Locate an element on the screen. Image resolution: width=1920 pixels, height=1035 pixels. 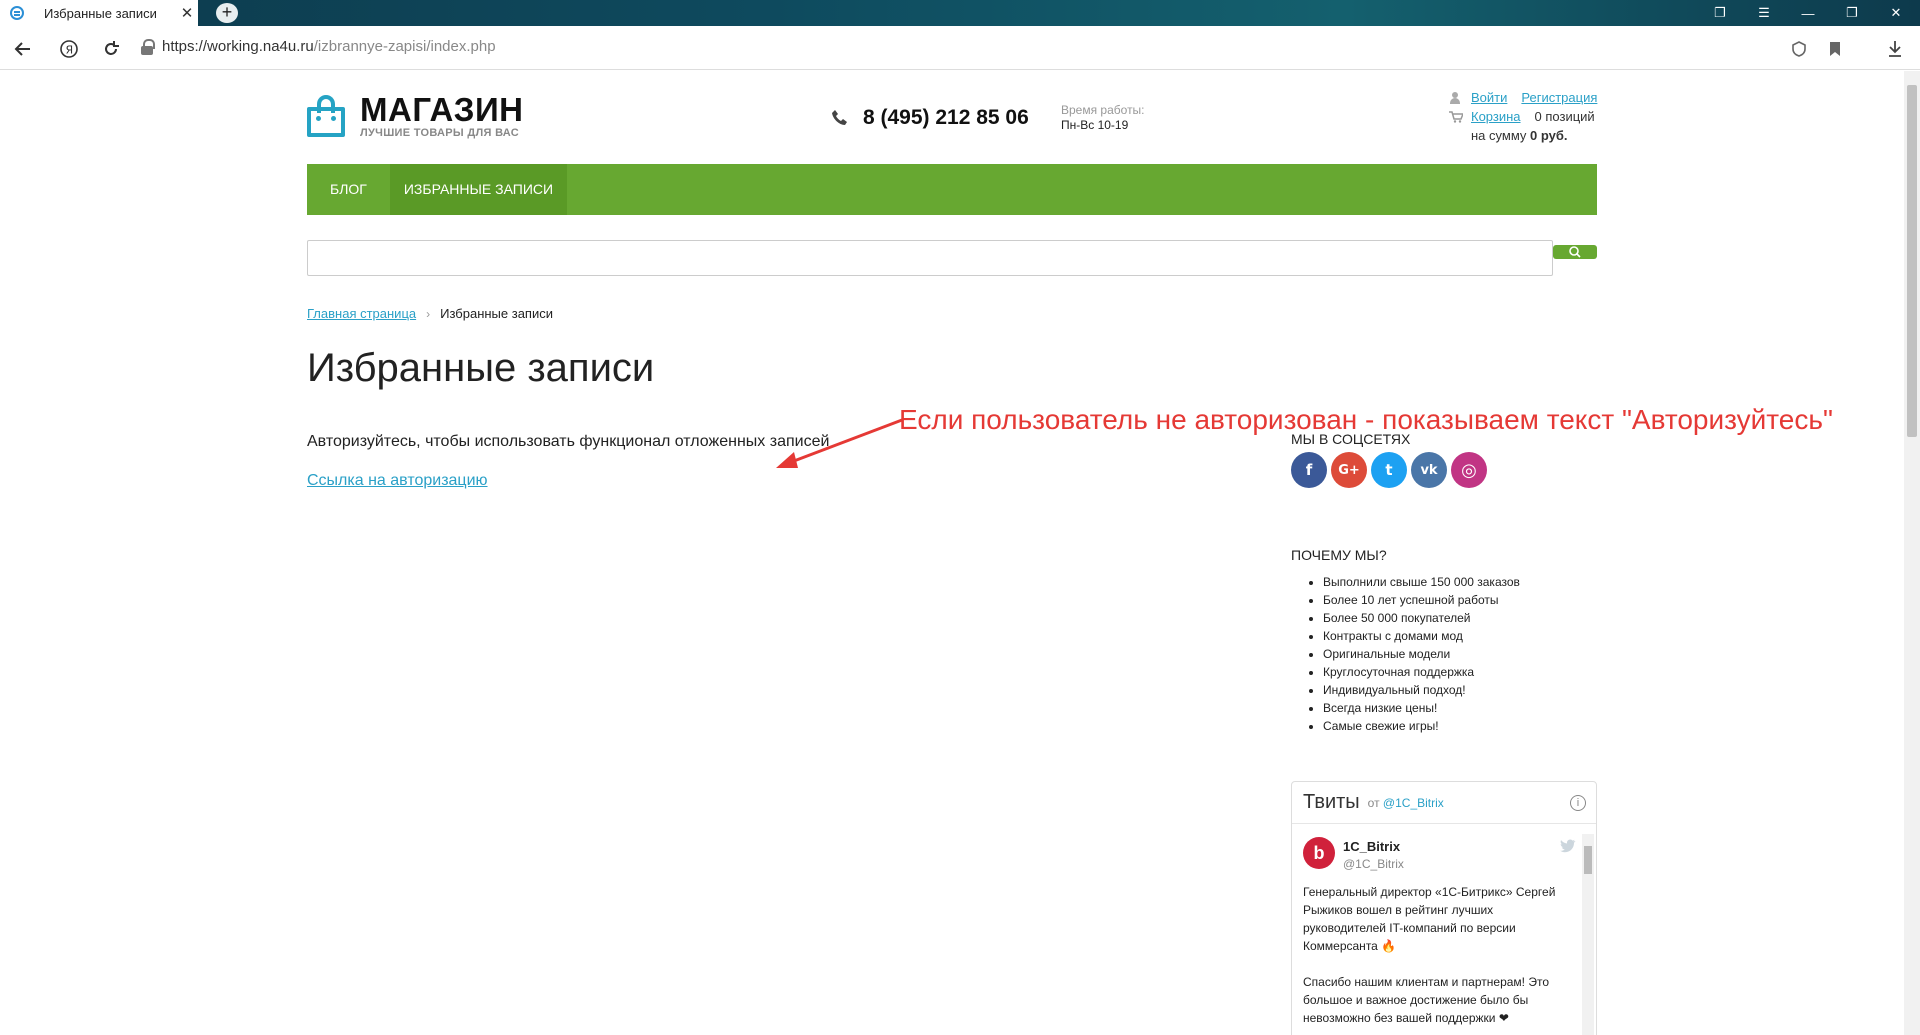
site-favicon-icon is located at coordinates (17, 13).